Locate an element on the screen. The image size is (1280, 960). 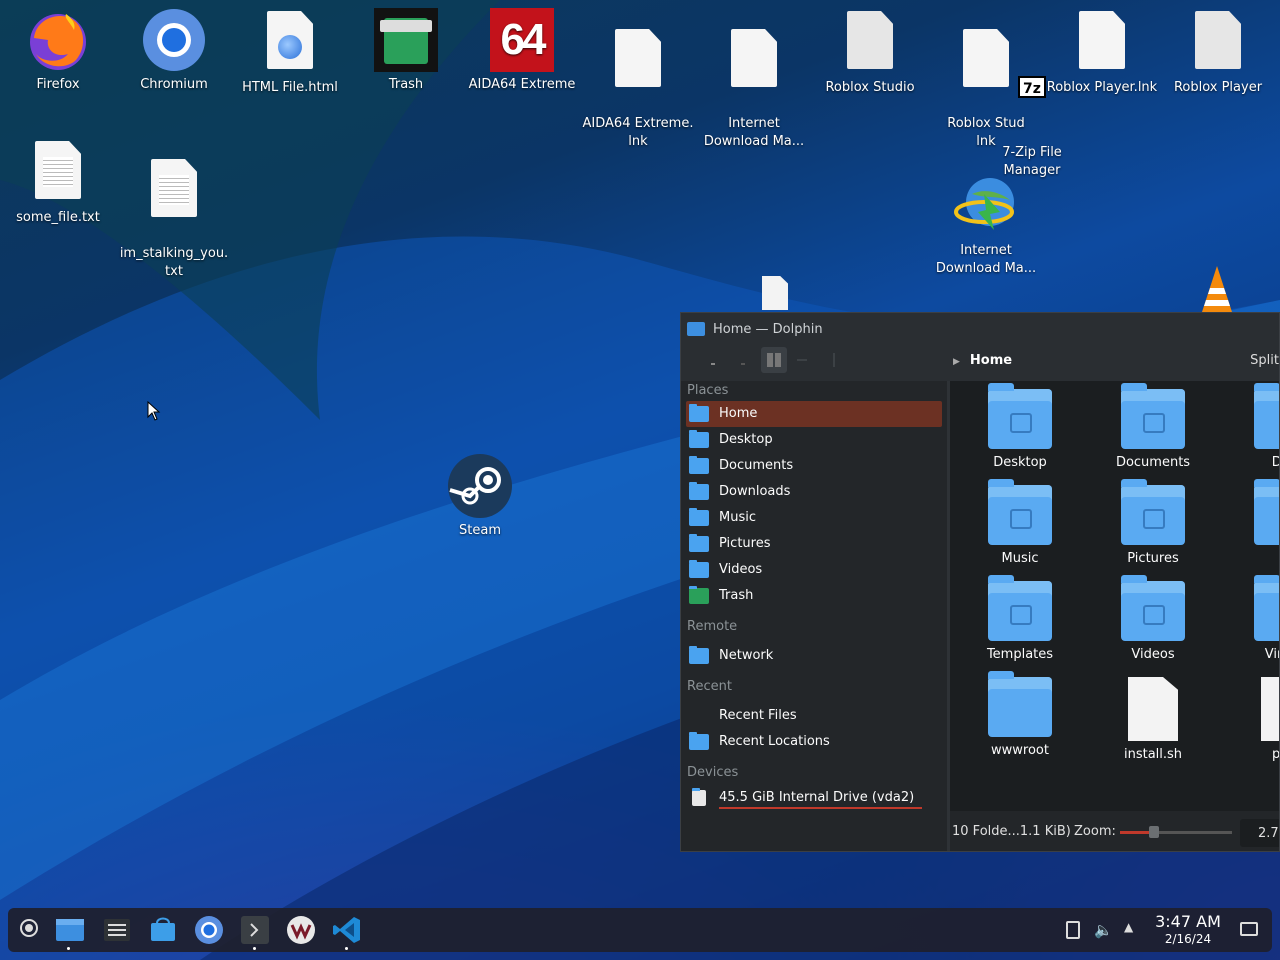
place-network: Network is located at coordinates (814, 656).